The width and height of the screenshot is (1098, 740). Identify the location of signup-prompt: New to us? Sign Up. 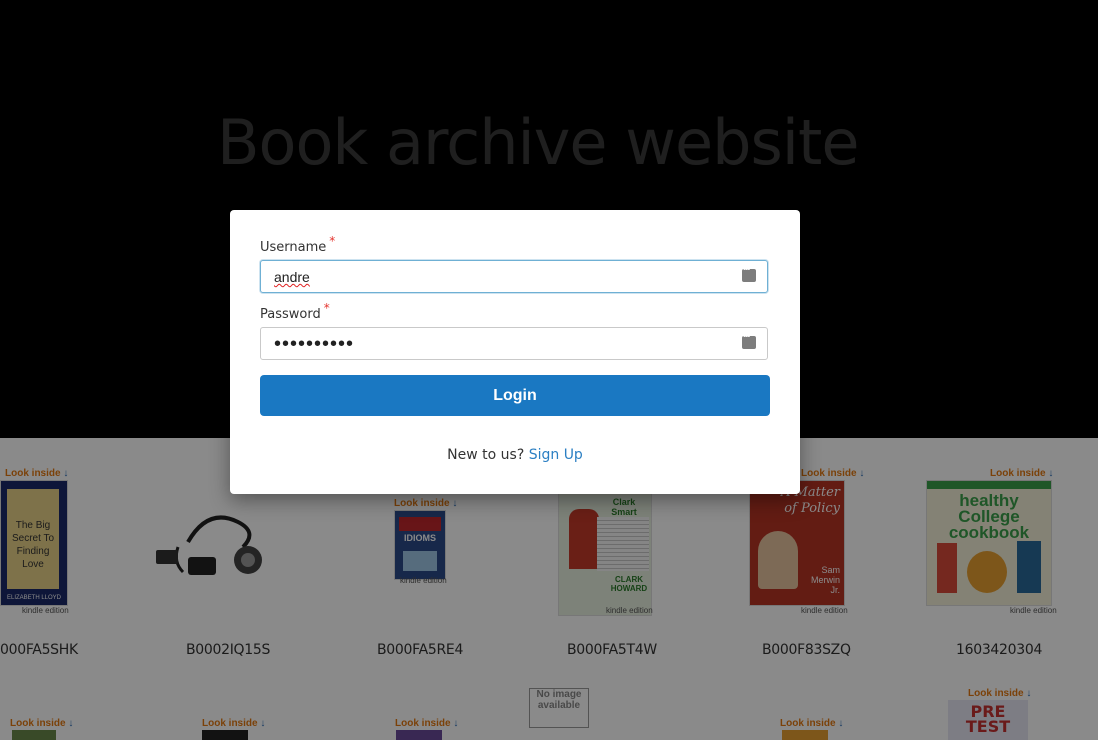
(515, 455).